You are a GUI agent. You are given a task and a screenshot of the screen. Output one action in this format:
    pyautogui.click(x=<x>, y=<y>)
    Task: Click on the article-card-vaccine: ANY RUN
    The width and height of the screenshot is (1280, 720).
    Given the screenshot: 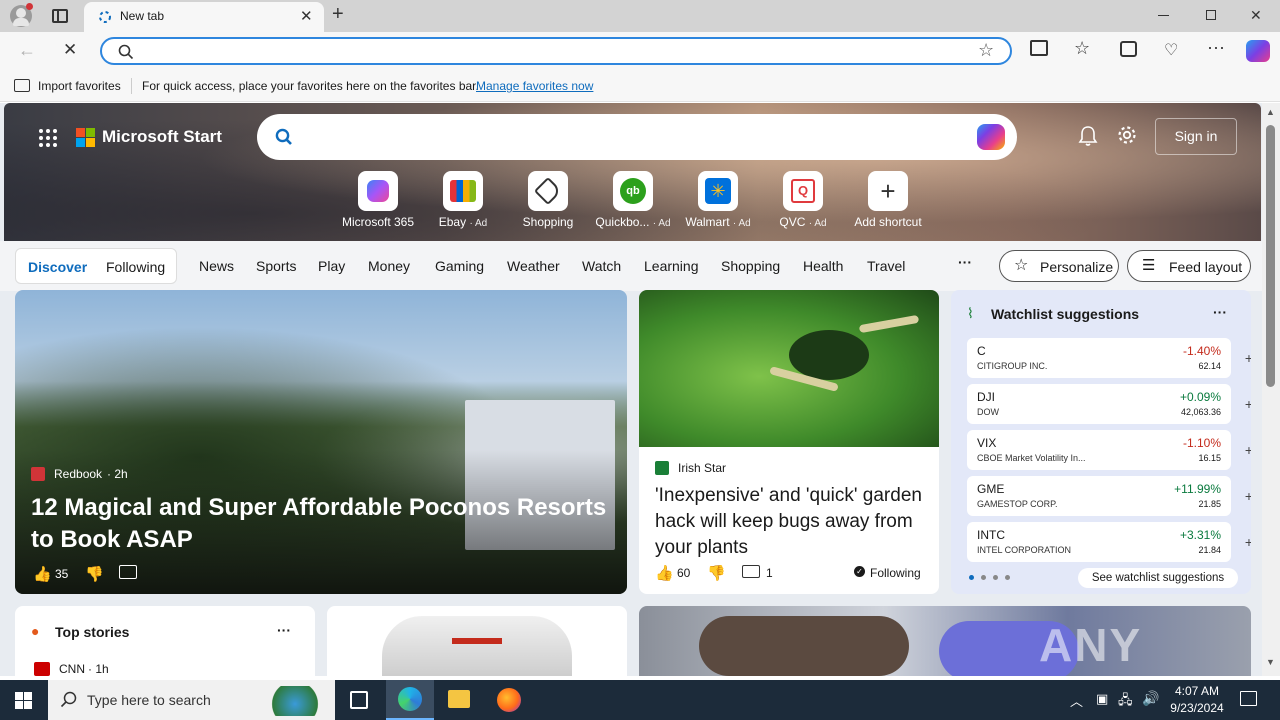 What is the action you would take?
    pyautogui.click(x=945, y=641)
    